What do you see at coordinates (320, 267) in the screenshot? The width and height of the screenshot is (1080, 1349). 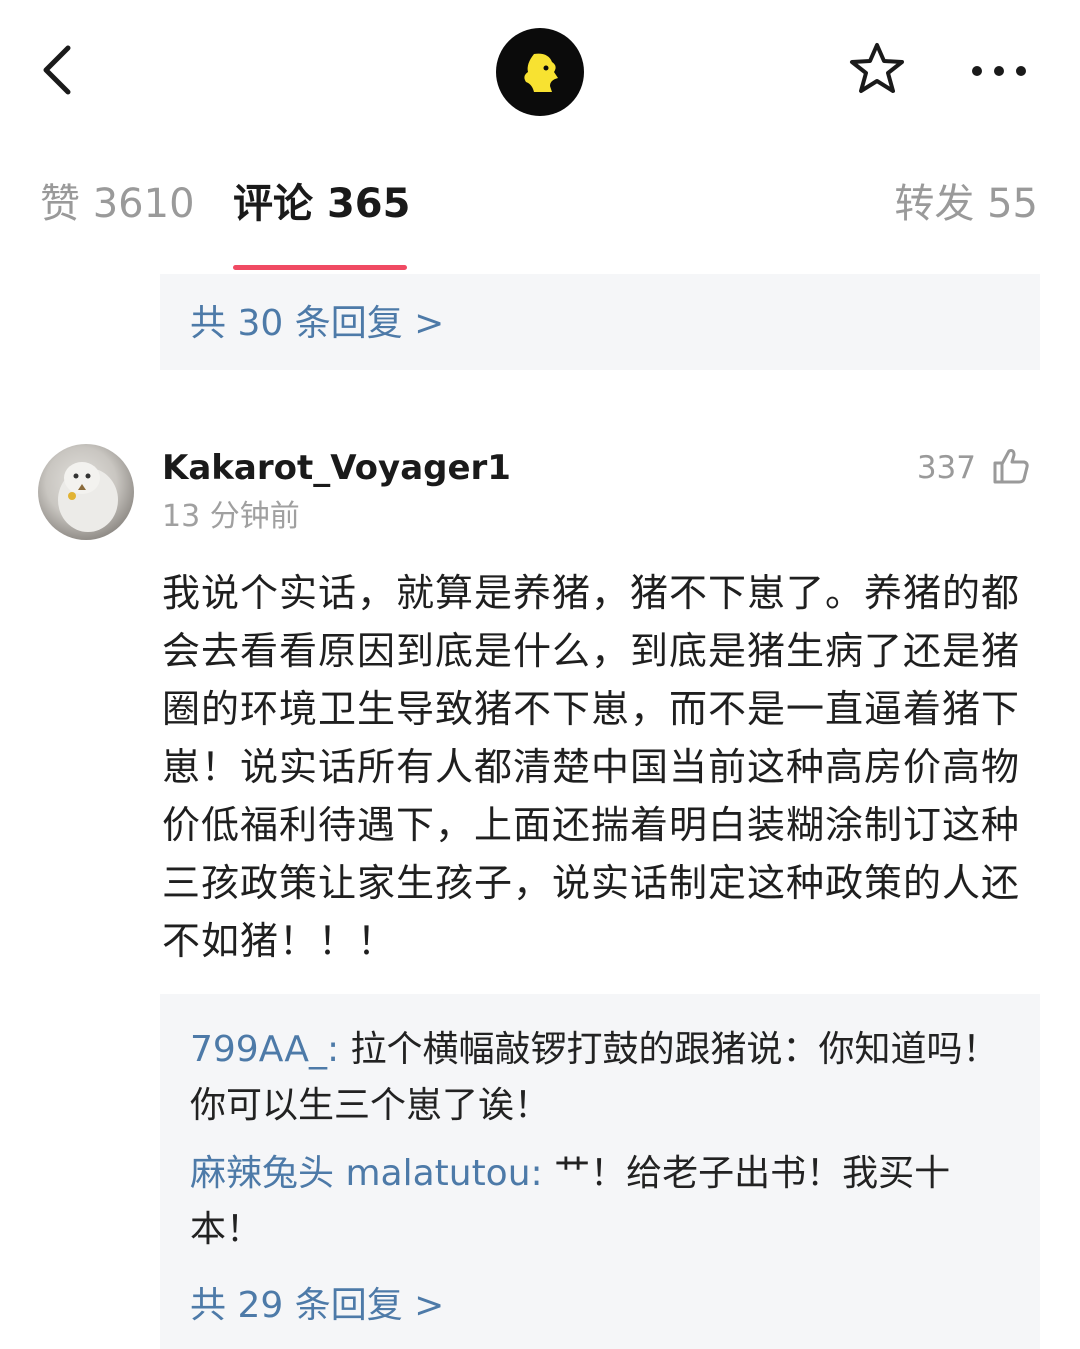 I see `active-tab-indicator` at bounding box center [320, 267].